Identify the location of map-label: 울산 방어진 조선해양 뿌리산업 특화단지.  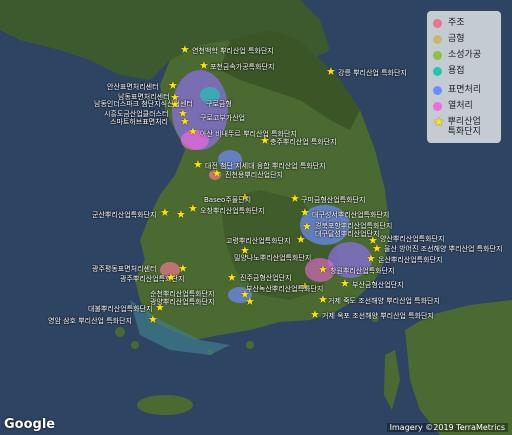
(443, 249).